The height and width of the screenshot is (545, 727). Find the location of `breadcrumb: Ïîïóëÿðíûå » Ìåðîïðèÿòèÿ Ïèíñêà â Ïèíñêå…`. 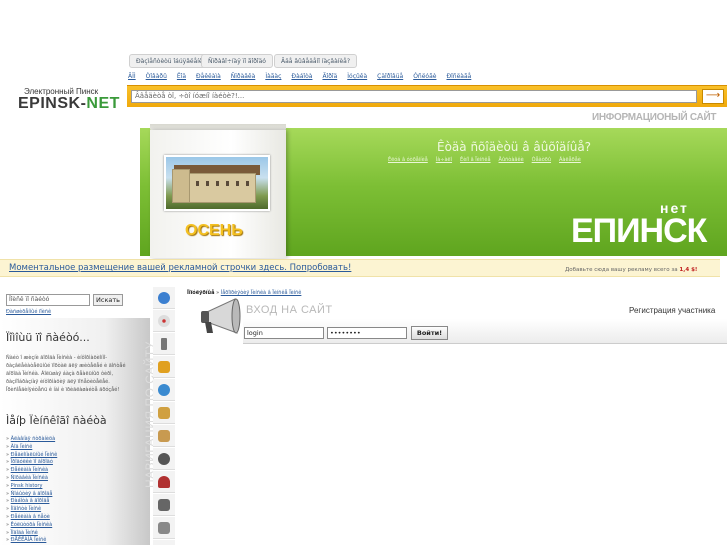

breadcrumb: Ïîïóëÿðíûå » Ìåðîïðèÿòèÿ Ïèíñêà â Ïèíñêå… is located at coordinates (244, 293).